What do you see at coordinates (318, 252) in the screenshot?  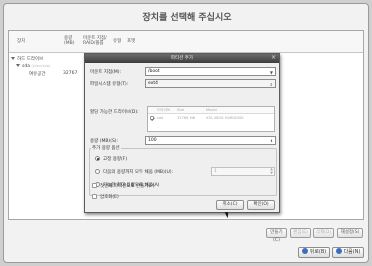 I see `back-label: 뒤로(B)` at bounding box center [318, 252].